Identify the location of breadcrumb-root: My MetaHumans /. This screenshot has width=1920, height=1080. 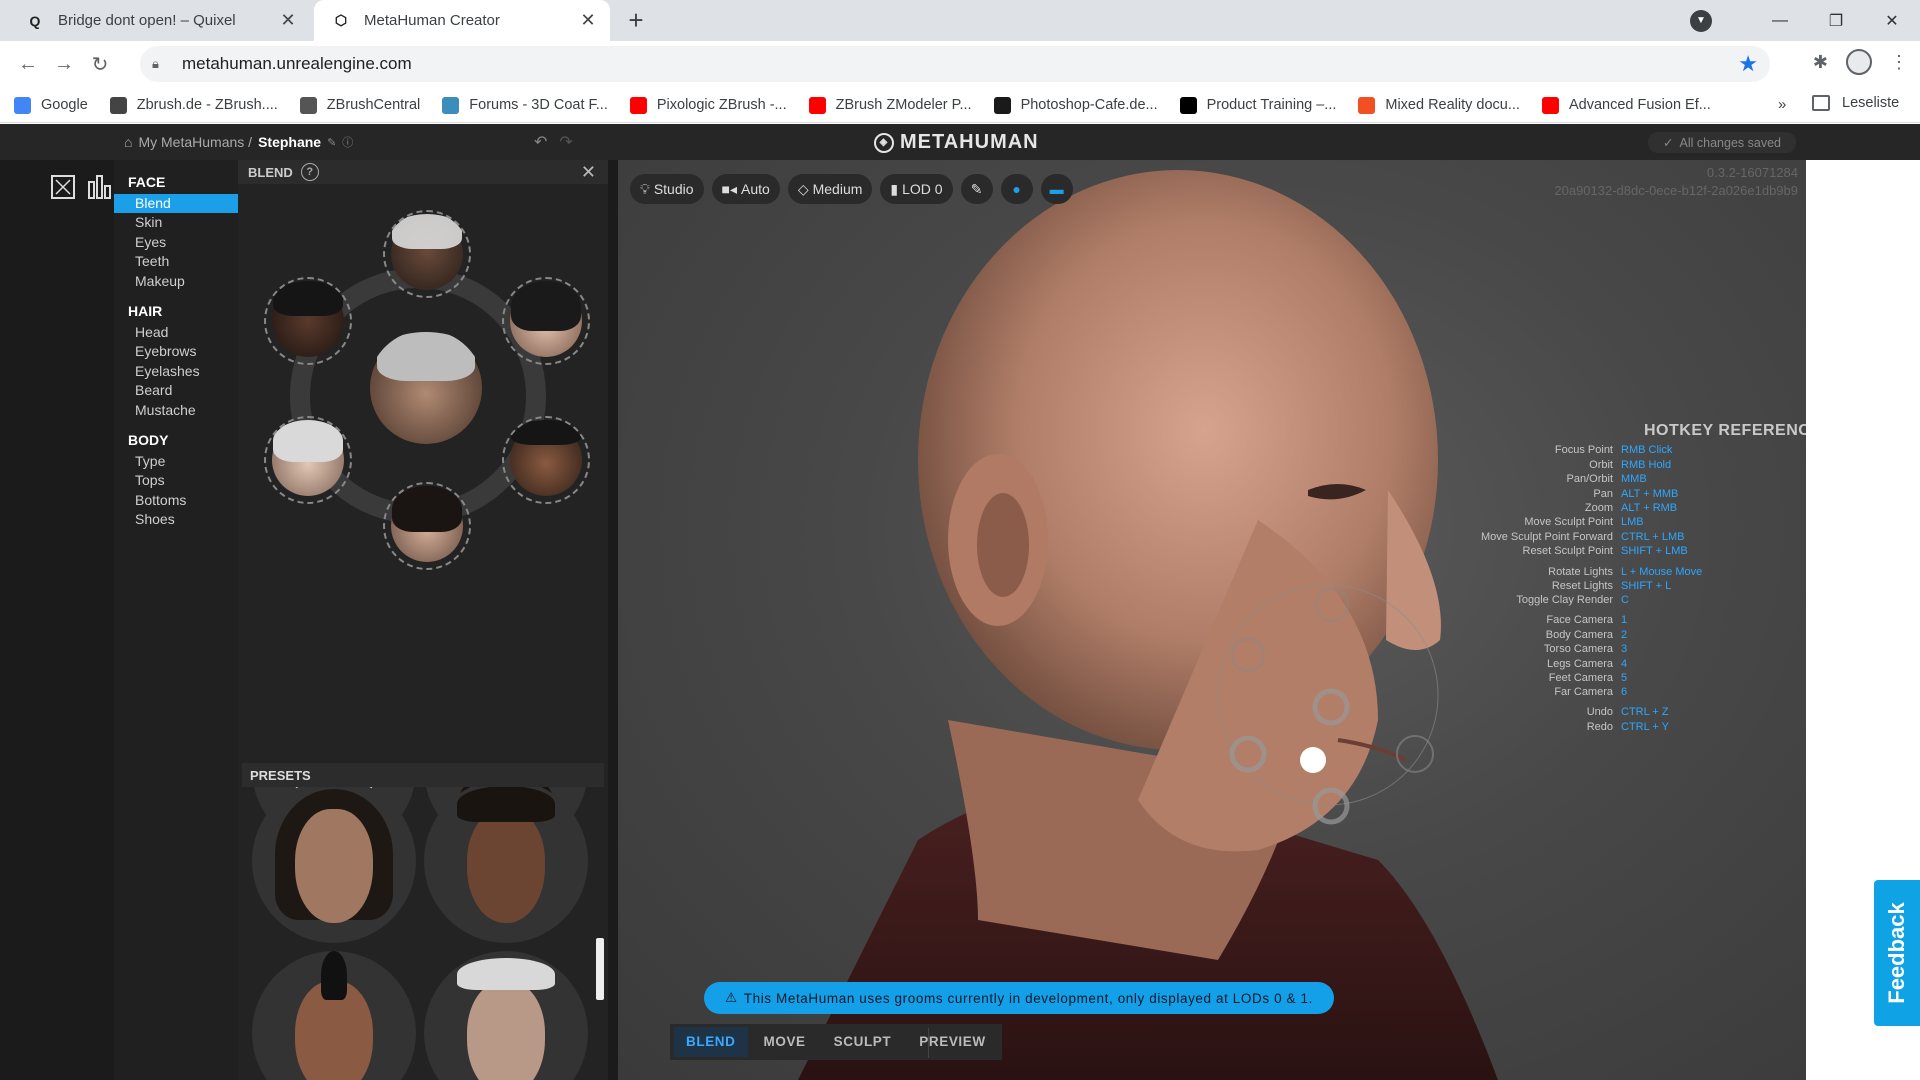
(195, 142).